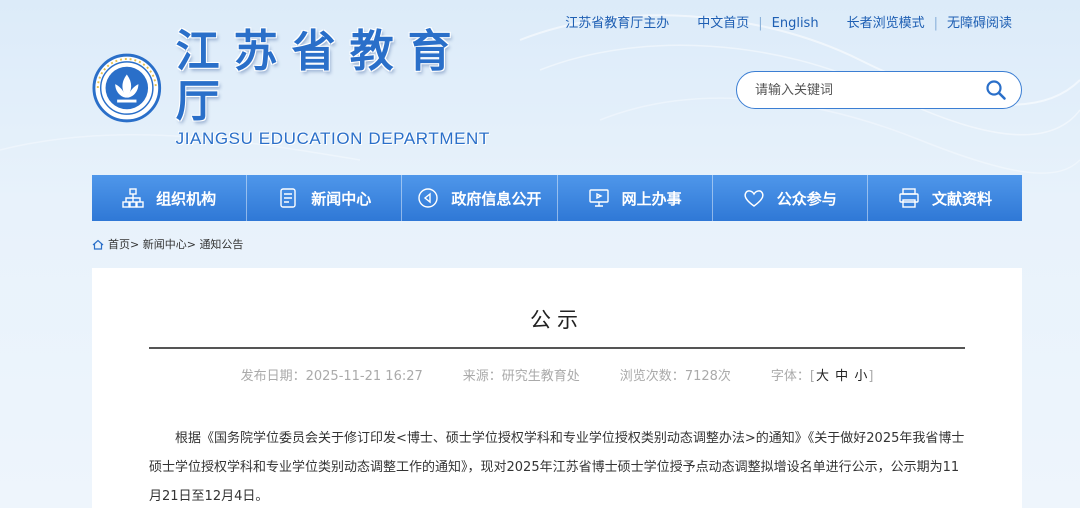  I want to click on nav-item-online-service: 网上办事, so click(635, 198).